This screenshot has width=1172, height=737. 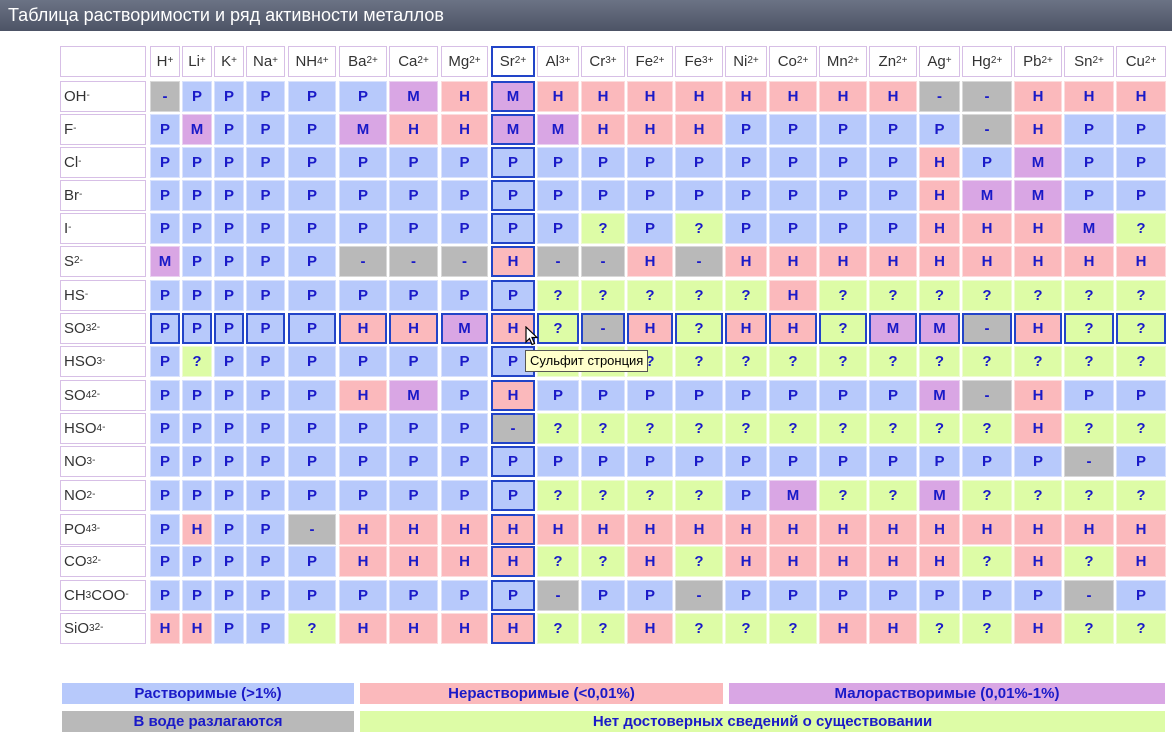 I want to click on anion-header: S 2-, so click(x=103, y=261).